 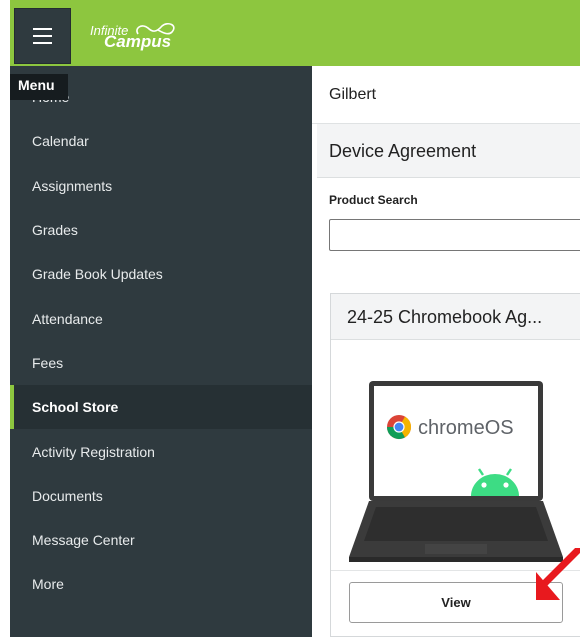 What do you see at coordinates (454, 235) in the screenshot?
I see `product-search-input` at bounding box center [454, 235].